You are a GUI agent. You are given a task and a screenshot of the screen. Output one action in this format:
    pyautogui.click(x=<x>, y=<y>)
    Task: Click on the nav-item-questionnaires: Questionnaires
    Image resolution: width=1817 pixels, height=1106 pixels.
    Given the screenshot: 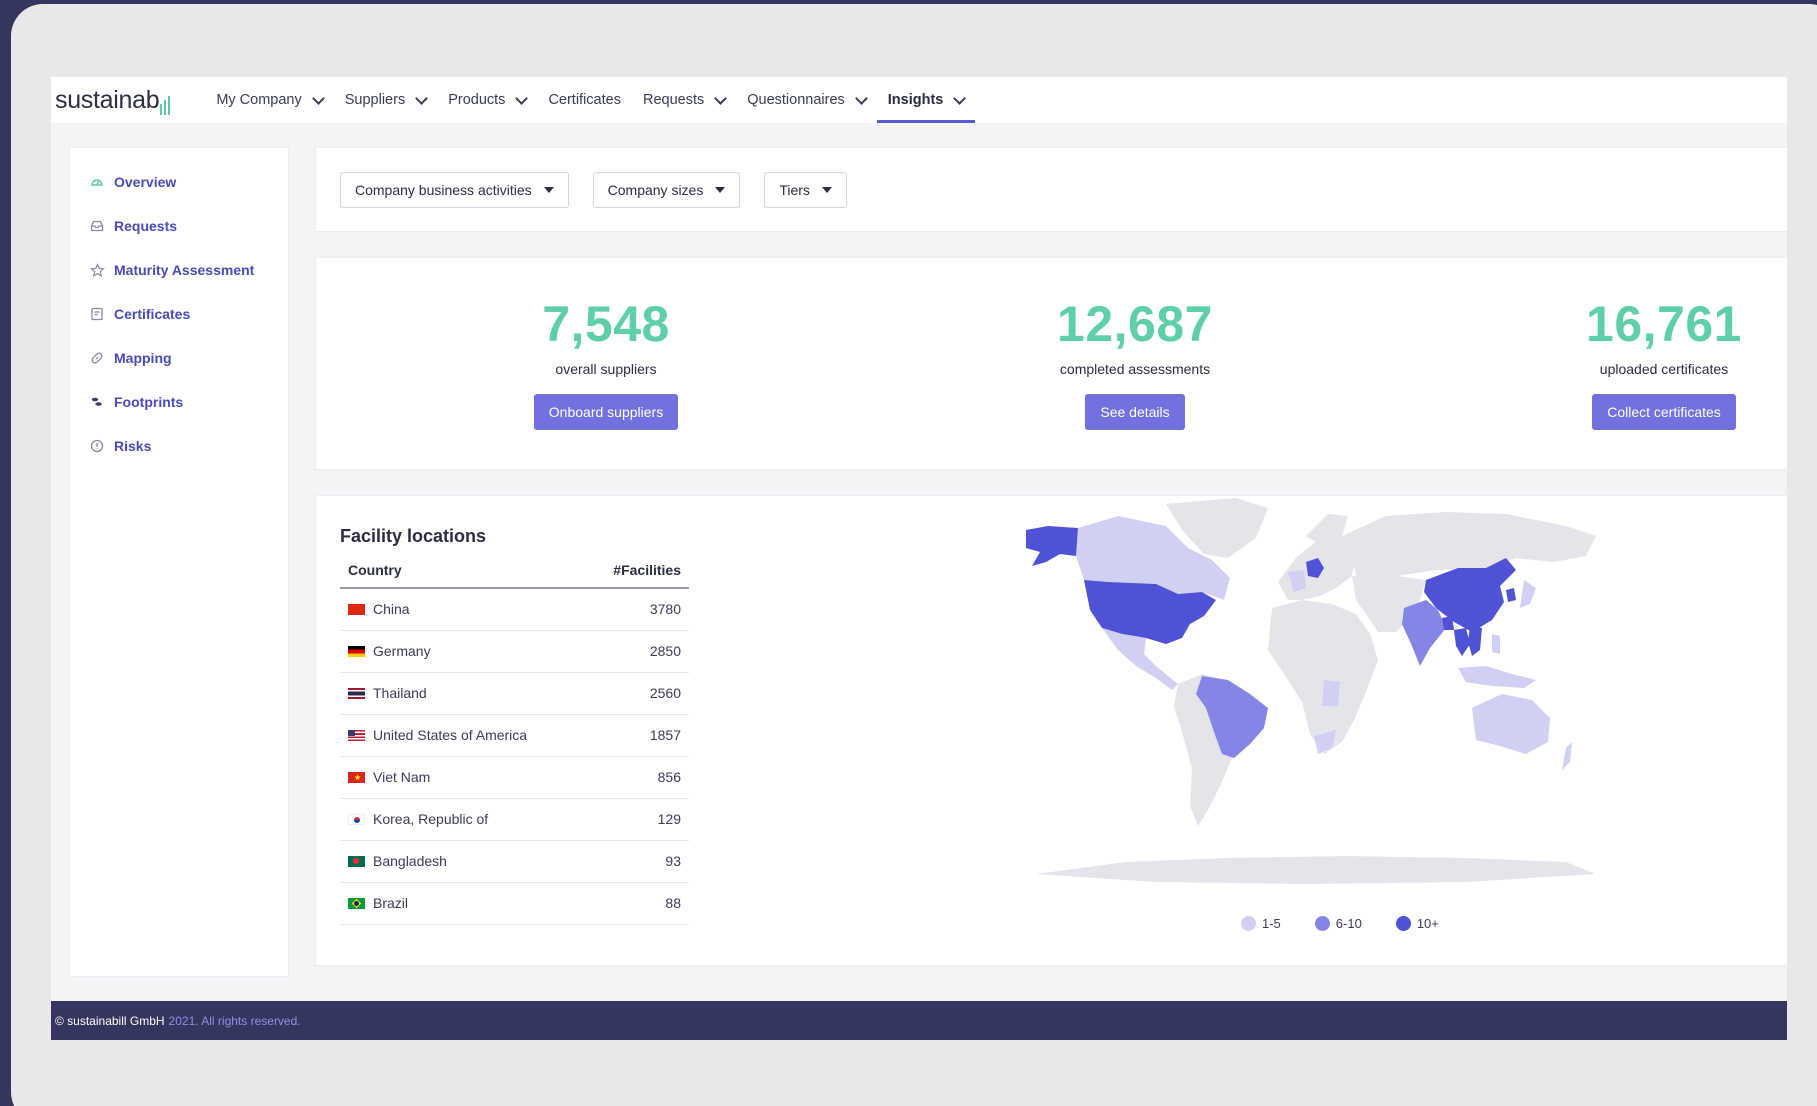 What is the action you would take?
    pyautogui.click(x=806, y=100)
    